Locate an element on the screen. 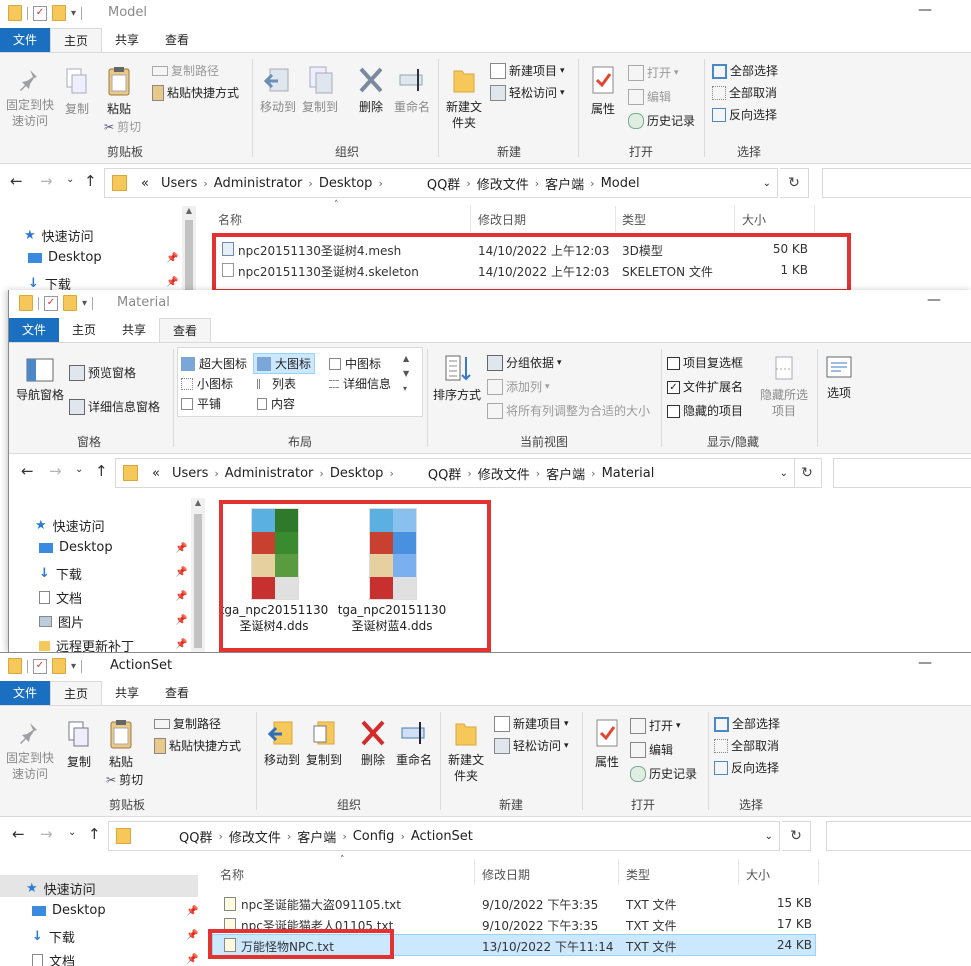 This screenshot has height=966, width=971. group-by-button: 分组依据 ▾ is located at coordinates (524, 363).